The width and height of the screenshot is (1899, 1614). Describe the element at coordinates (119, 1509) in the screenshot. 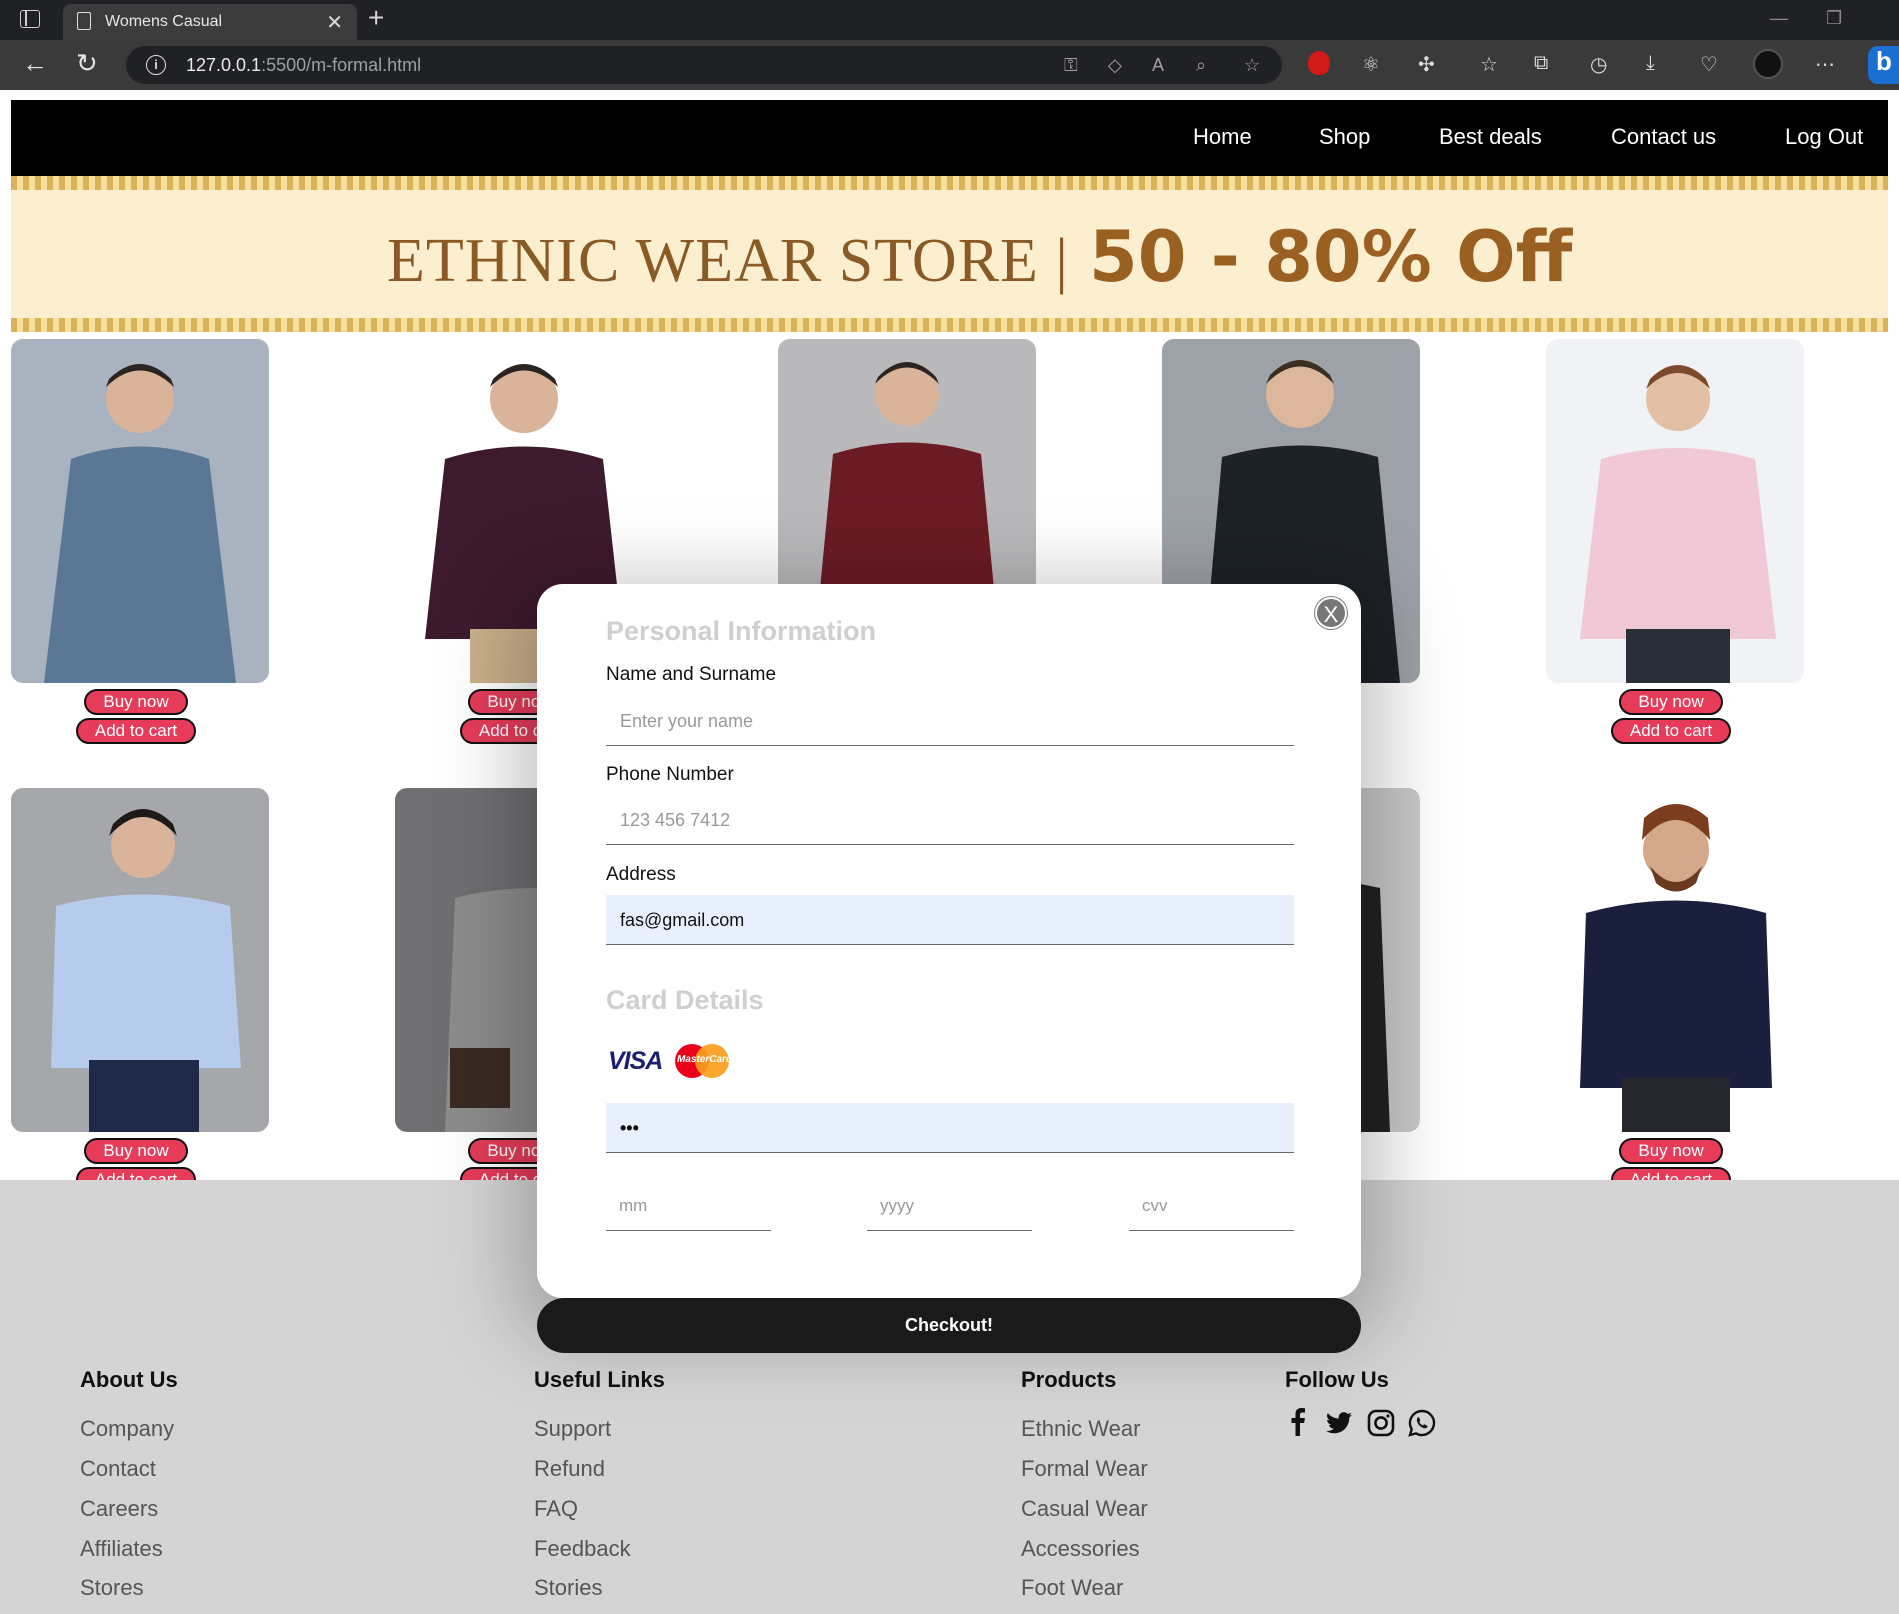

I see `footer-link-careers: Careers` at that location.